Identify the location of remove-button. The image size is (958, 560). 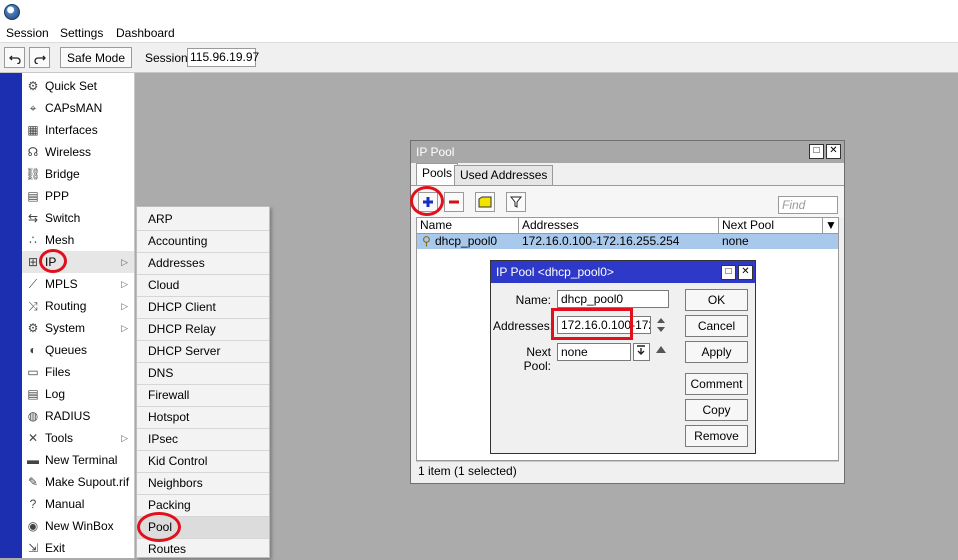
(454, 202).